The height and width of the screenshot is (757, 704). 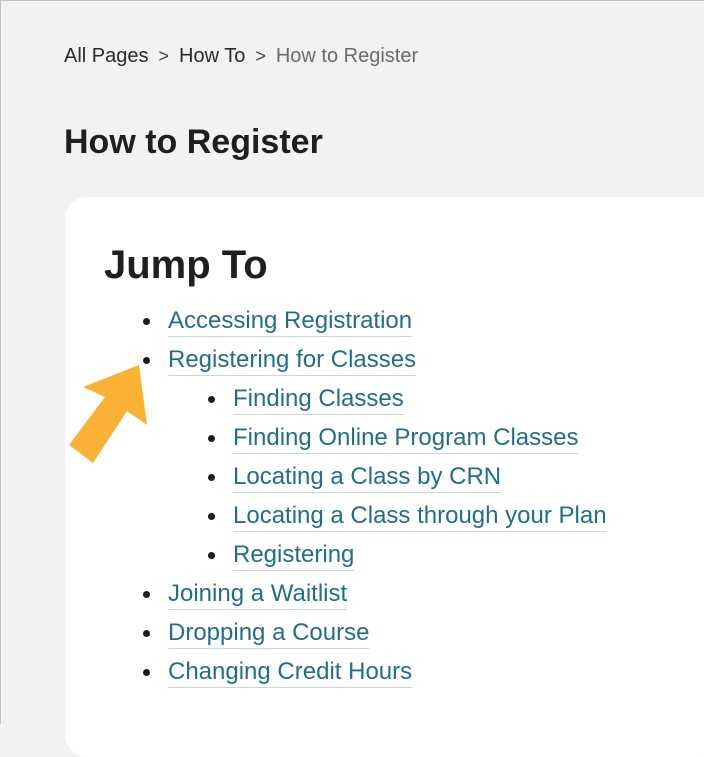 What do you see at coordinates (186, 265) in the screenshot?
I see `jump-to-heading: Jump To` at bounding box center [186, 265].